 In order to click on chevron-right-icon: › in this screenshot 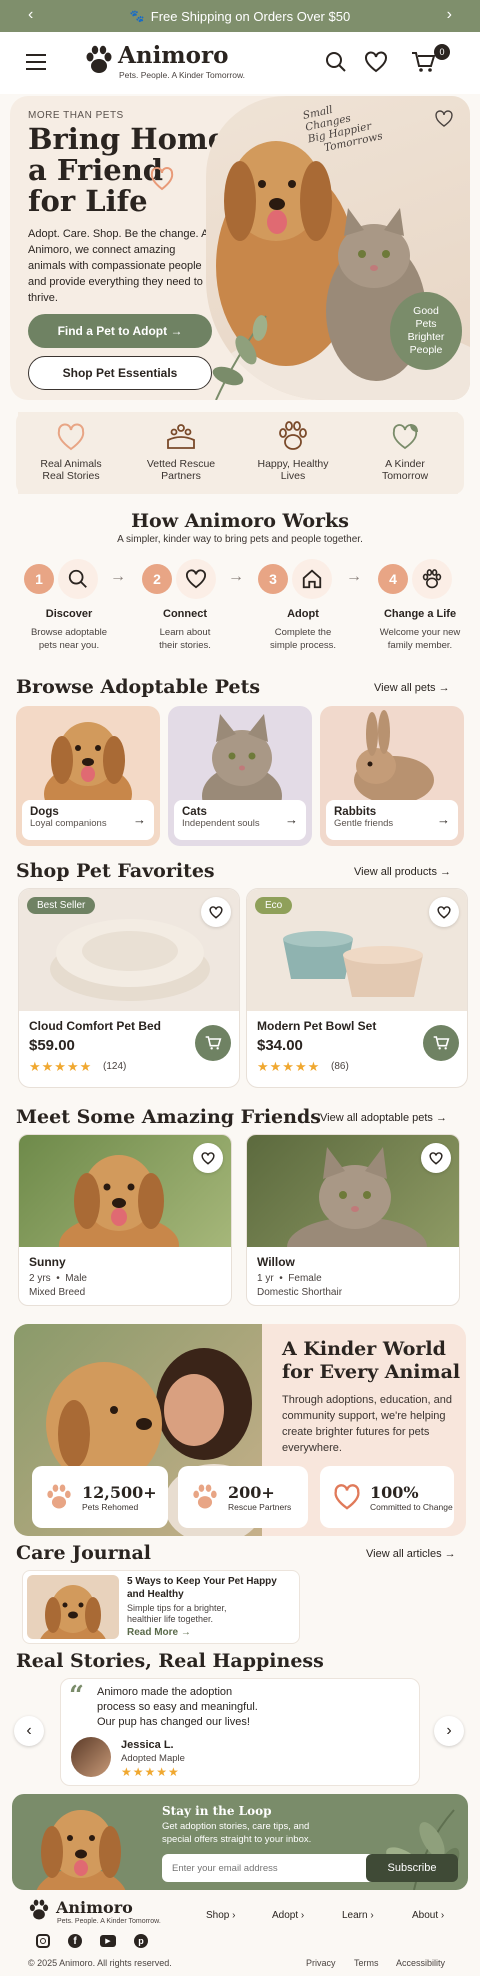, I will do `click(449, 15)`.